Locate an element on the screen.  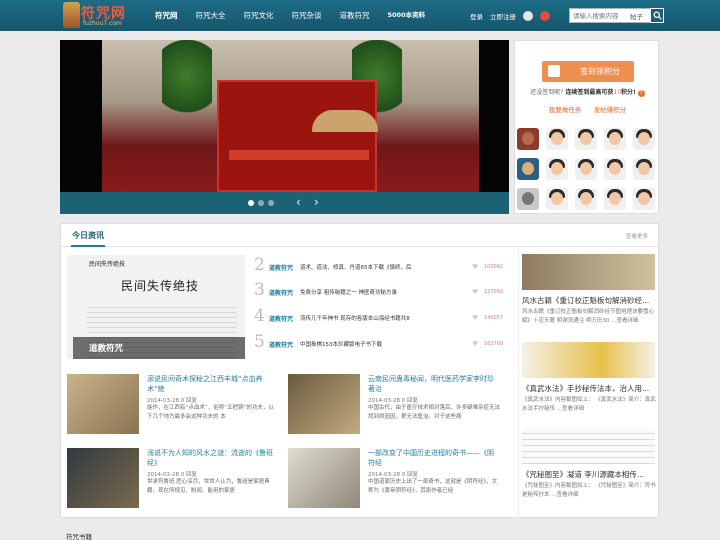
logo-figure-icon is located at coordinates (71, 15).